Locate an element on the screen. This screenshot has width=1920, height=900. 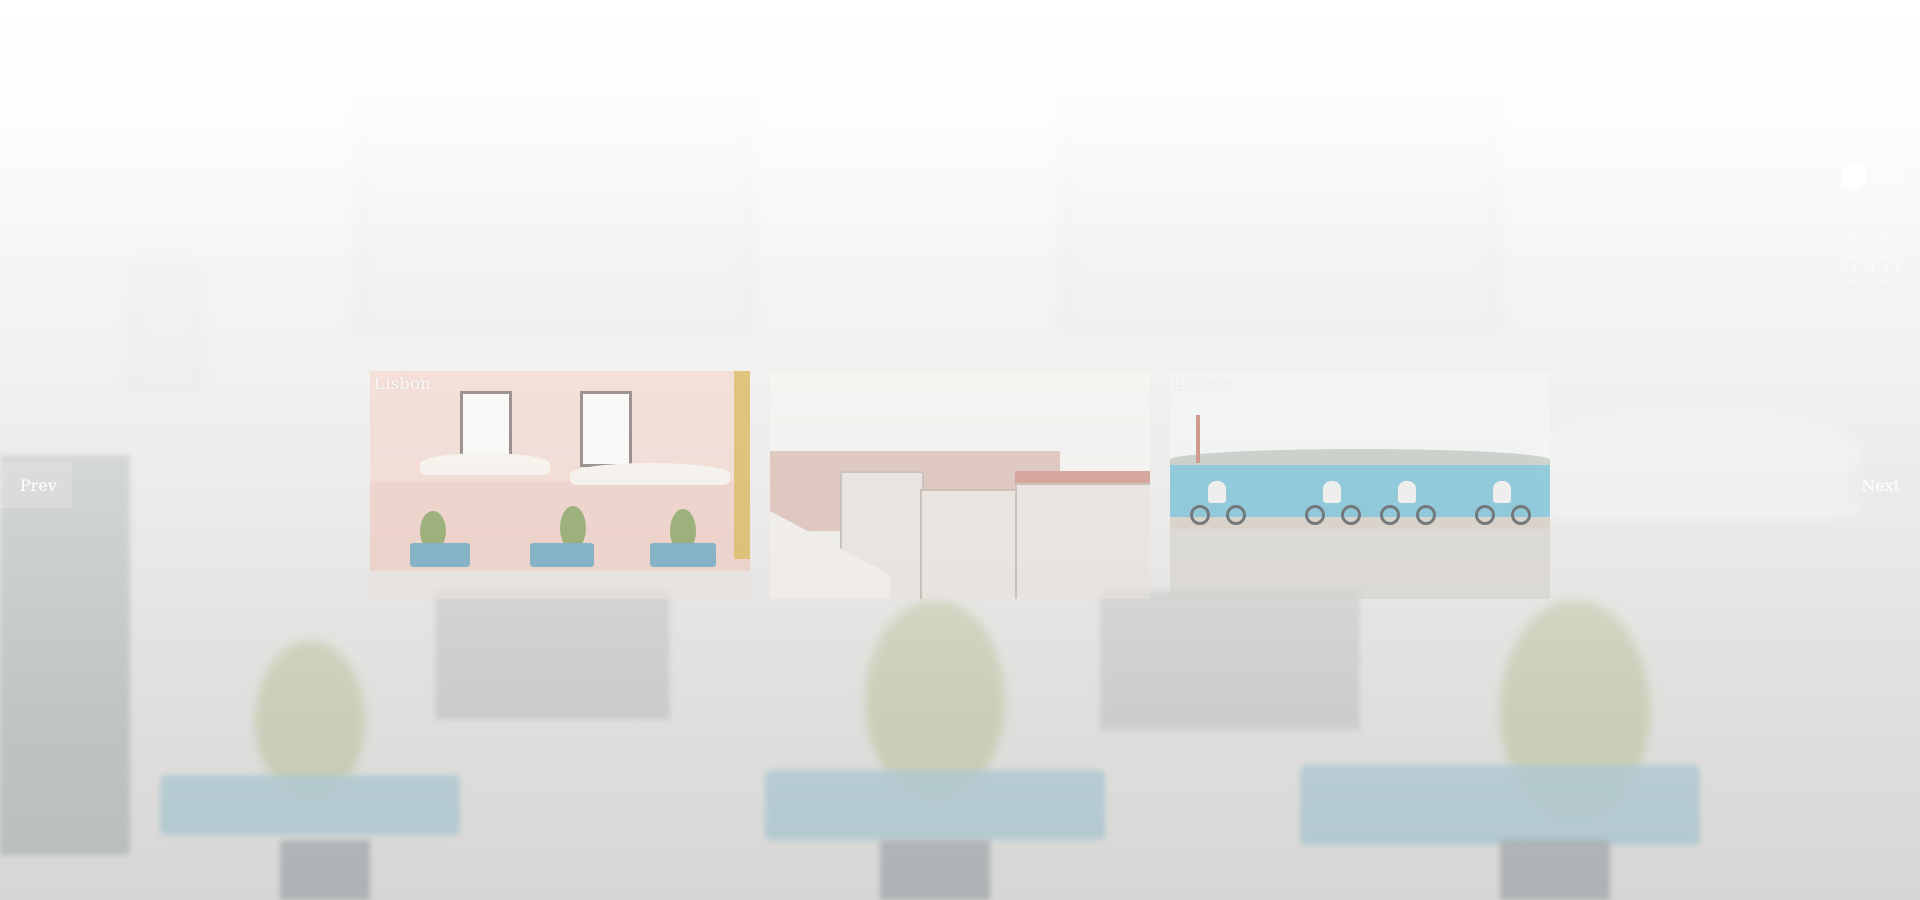
gallery-thumbnail is located at coordinates (960, 485).